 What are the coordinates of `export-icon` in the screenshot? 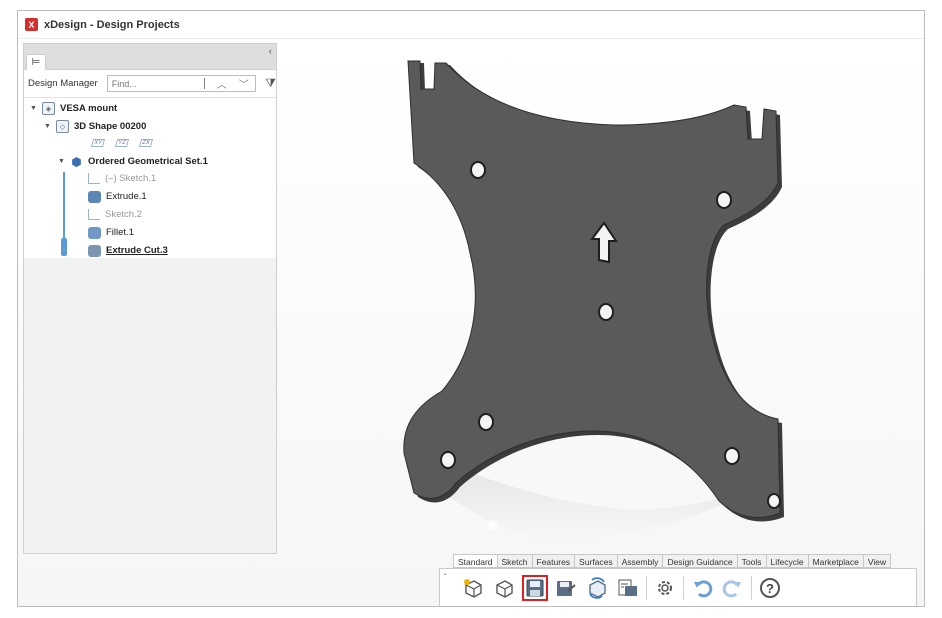 It's located at (627, 587).